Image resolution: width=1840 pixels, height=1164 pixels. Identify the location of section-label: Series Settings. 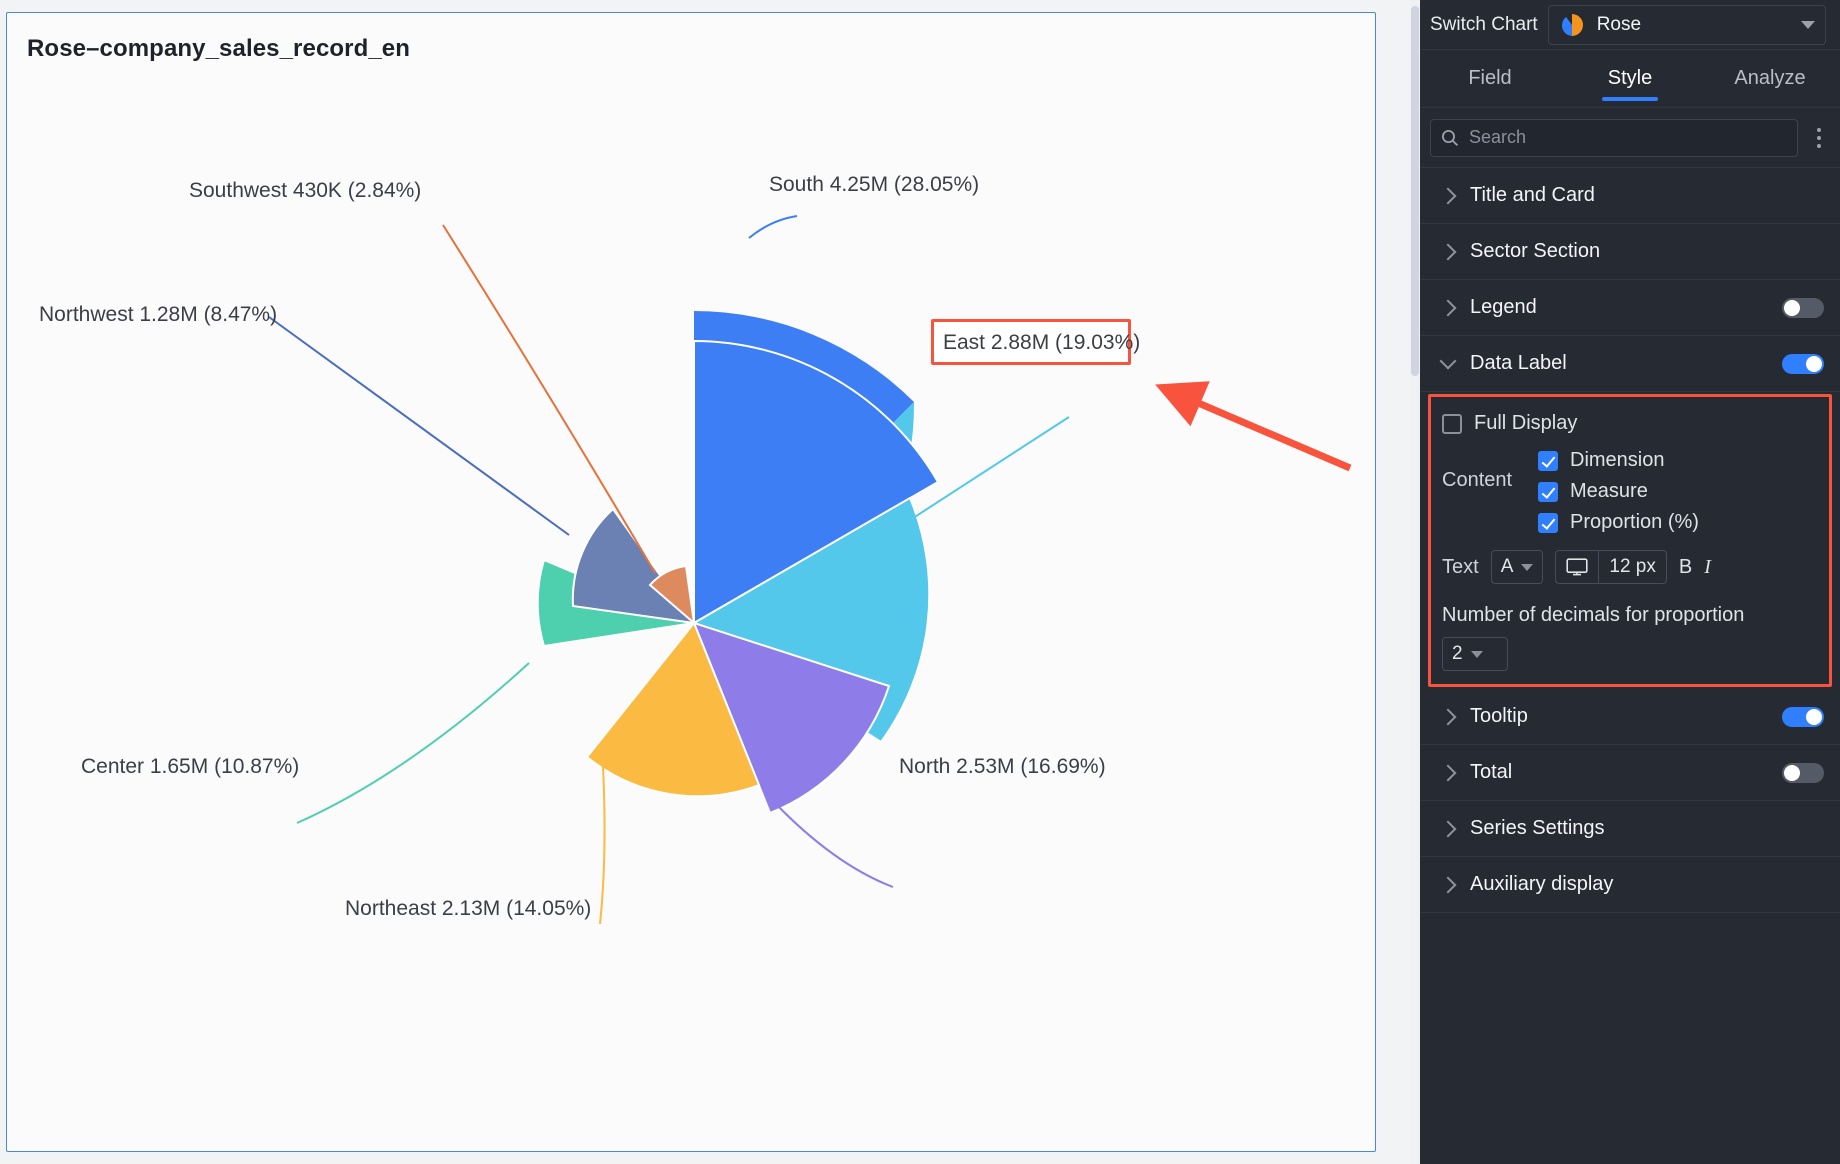
(1537, 828).